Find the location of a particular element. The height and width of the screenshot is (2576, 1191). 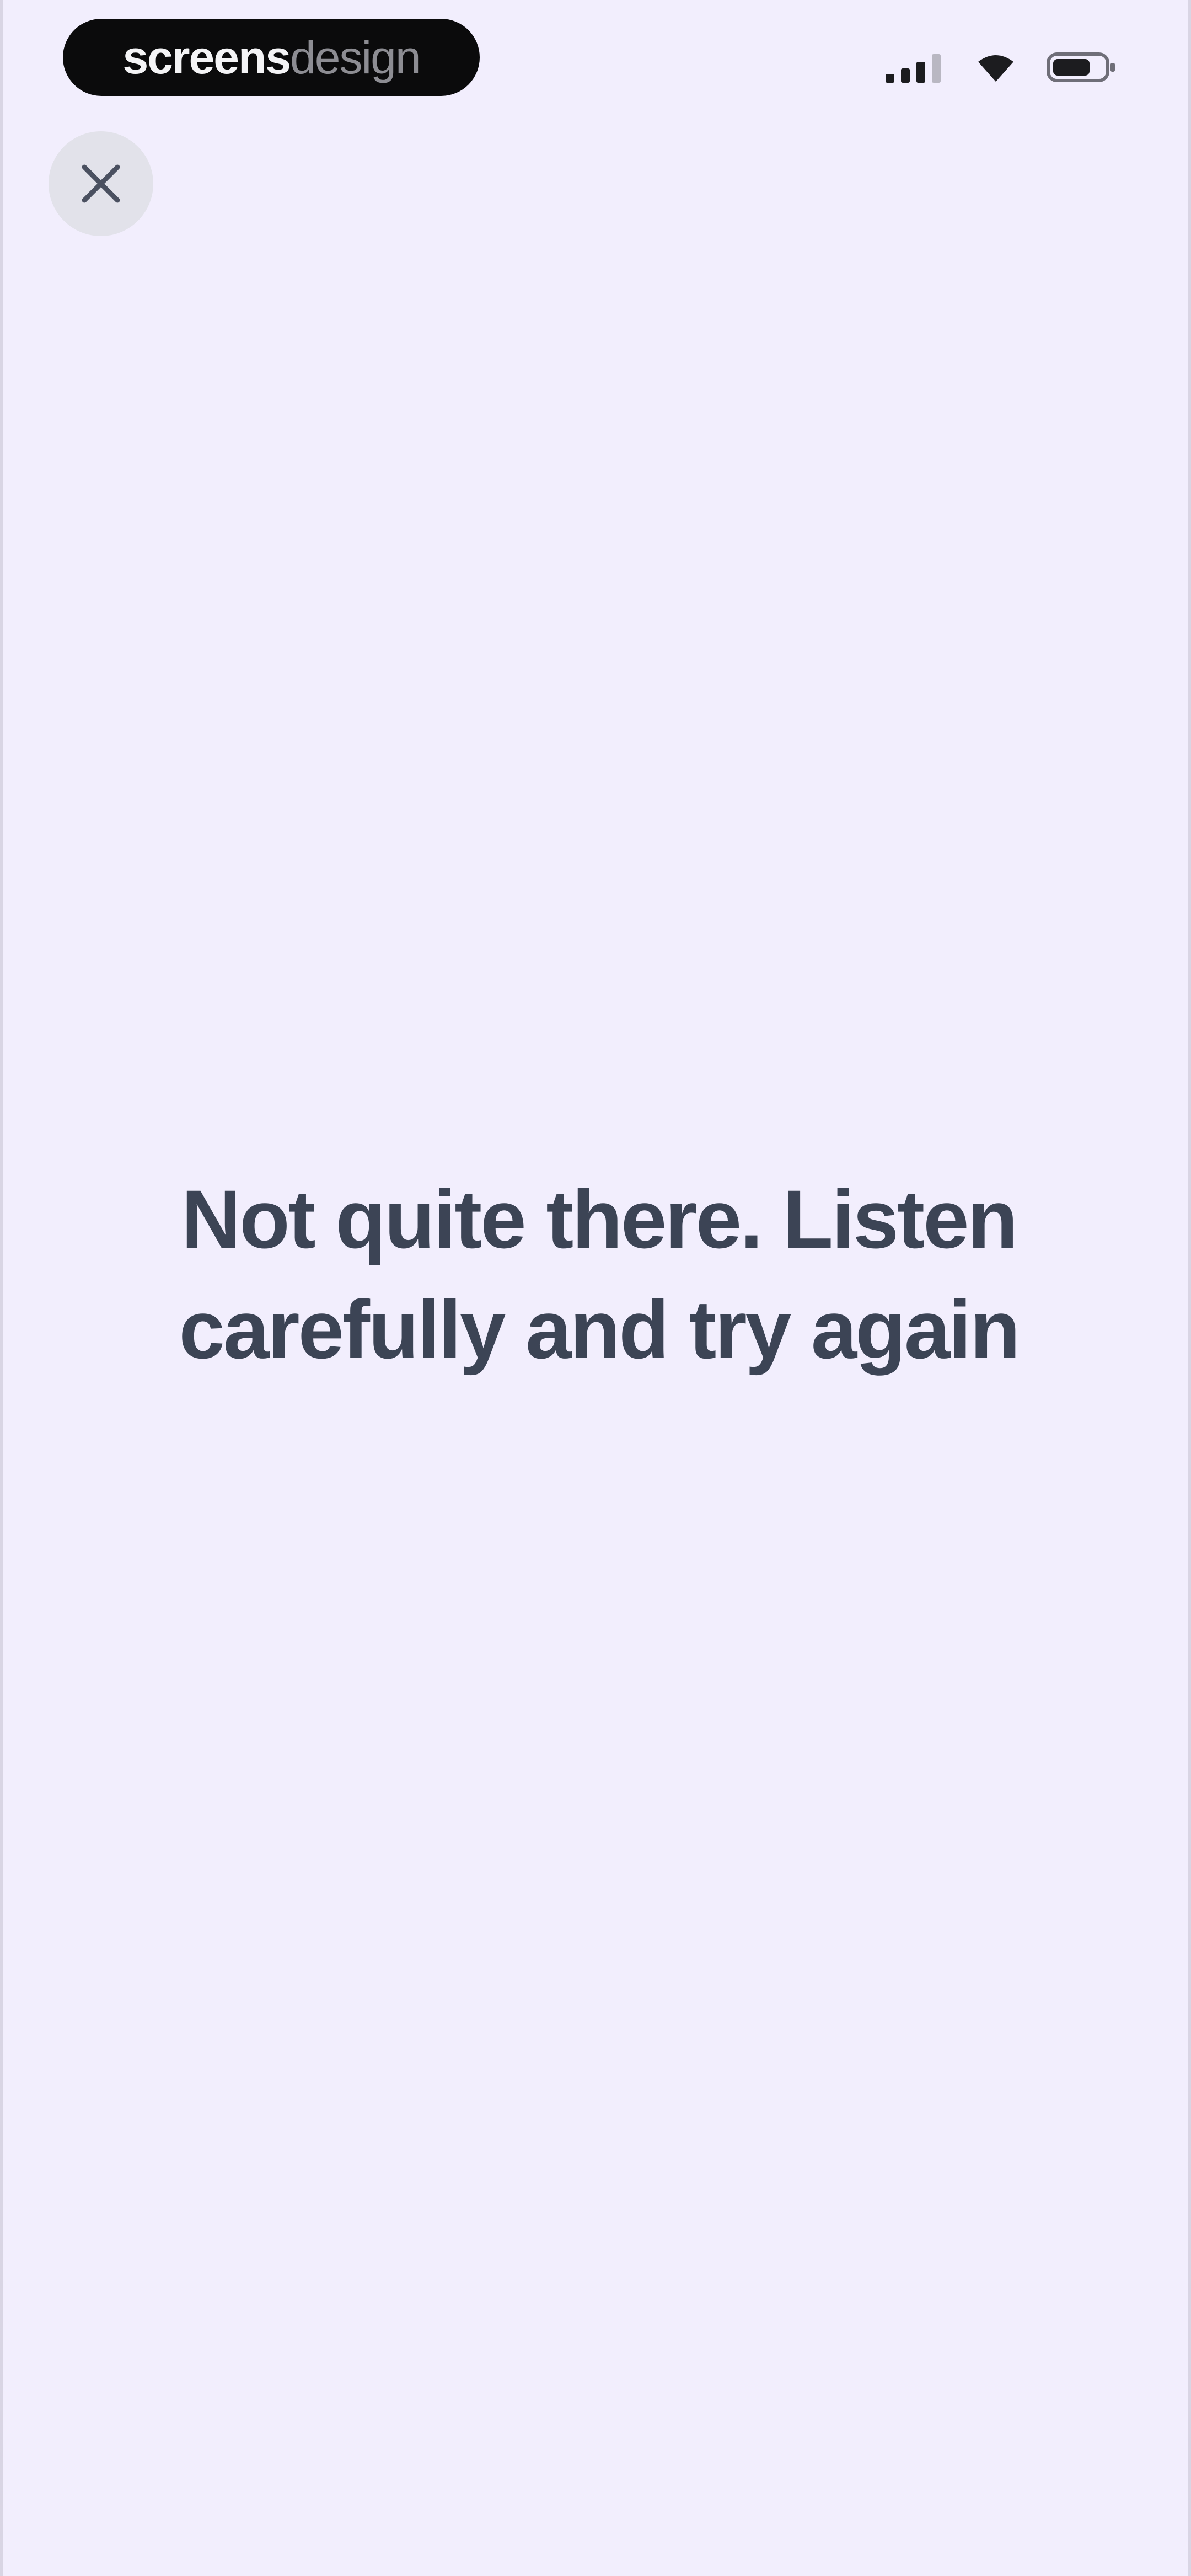

feedback-message-line-2: carefully and try again is located at coordinates (600, 1329).